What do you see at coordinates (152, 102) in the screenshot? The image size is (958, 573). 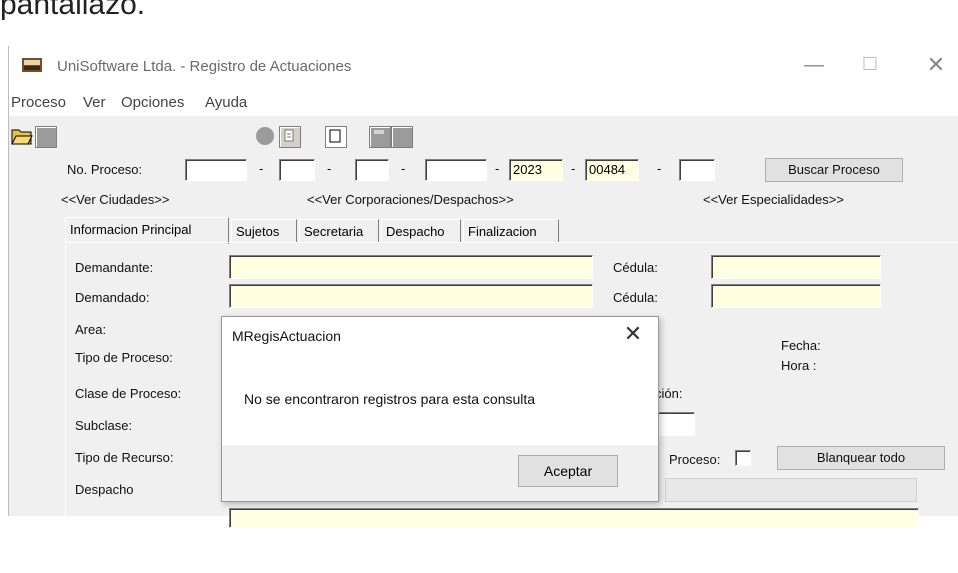 I see `menu-opciones: Opciones` at bounding box center [152, 102].